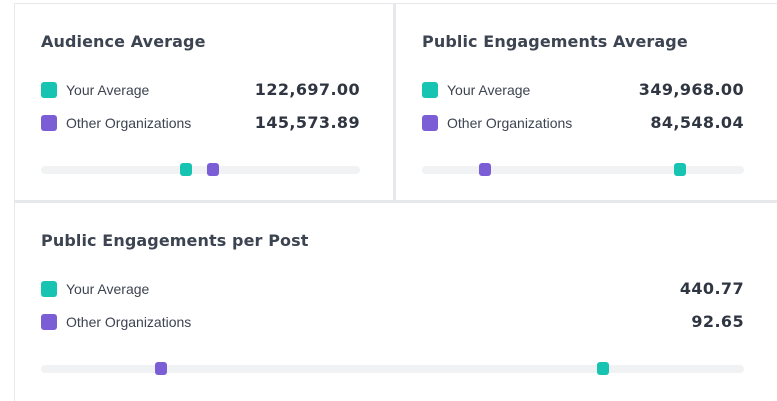  I want to click on other-organizations-value: 145,573.89, so click(307, 122).